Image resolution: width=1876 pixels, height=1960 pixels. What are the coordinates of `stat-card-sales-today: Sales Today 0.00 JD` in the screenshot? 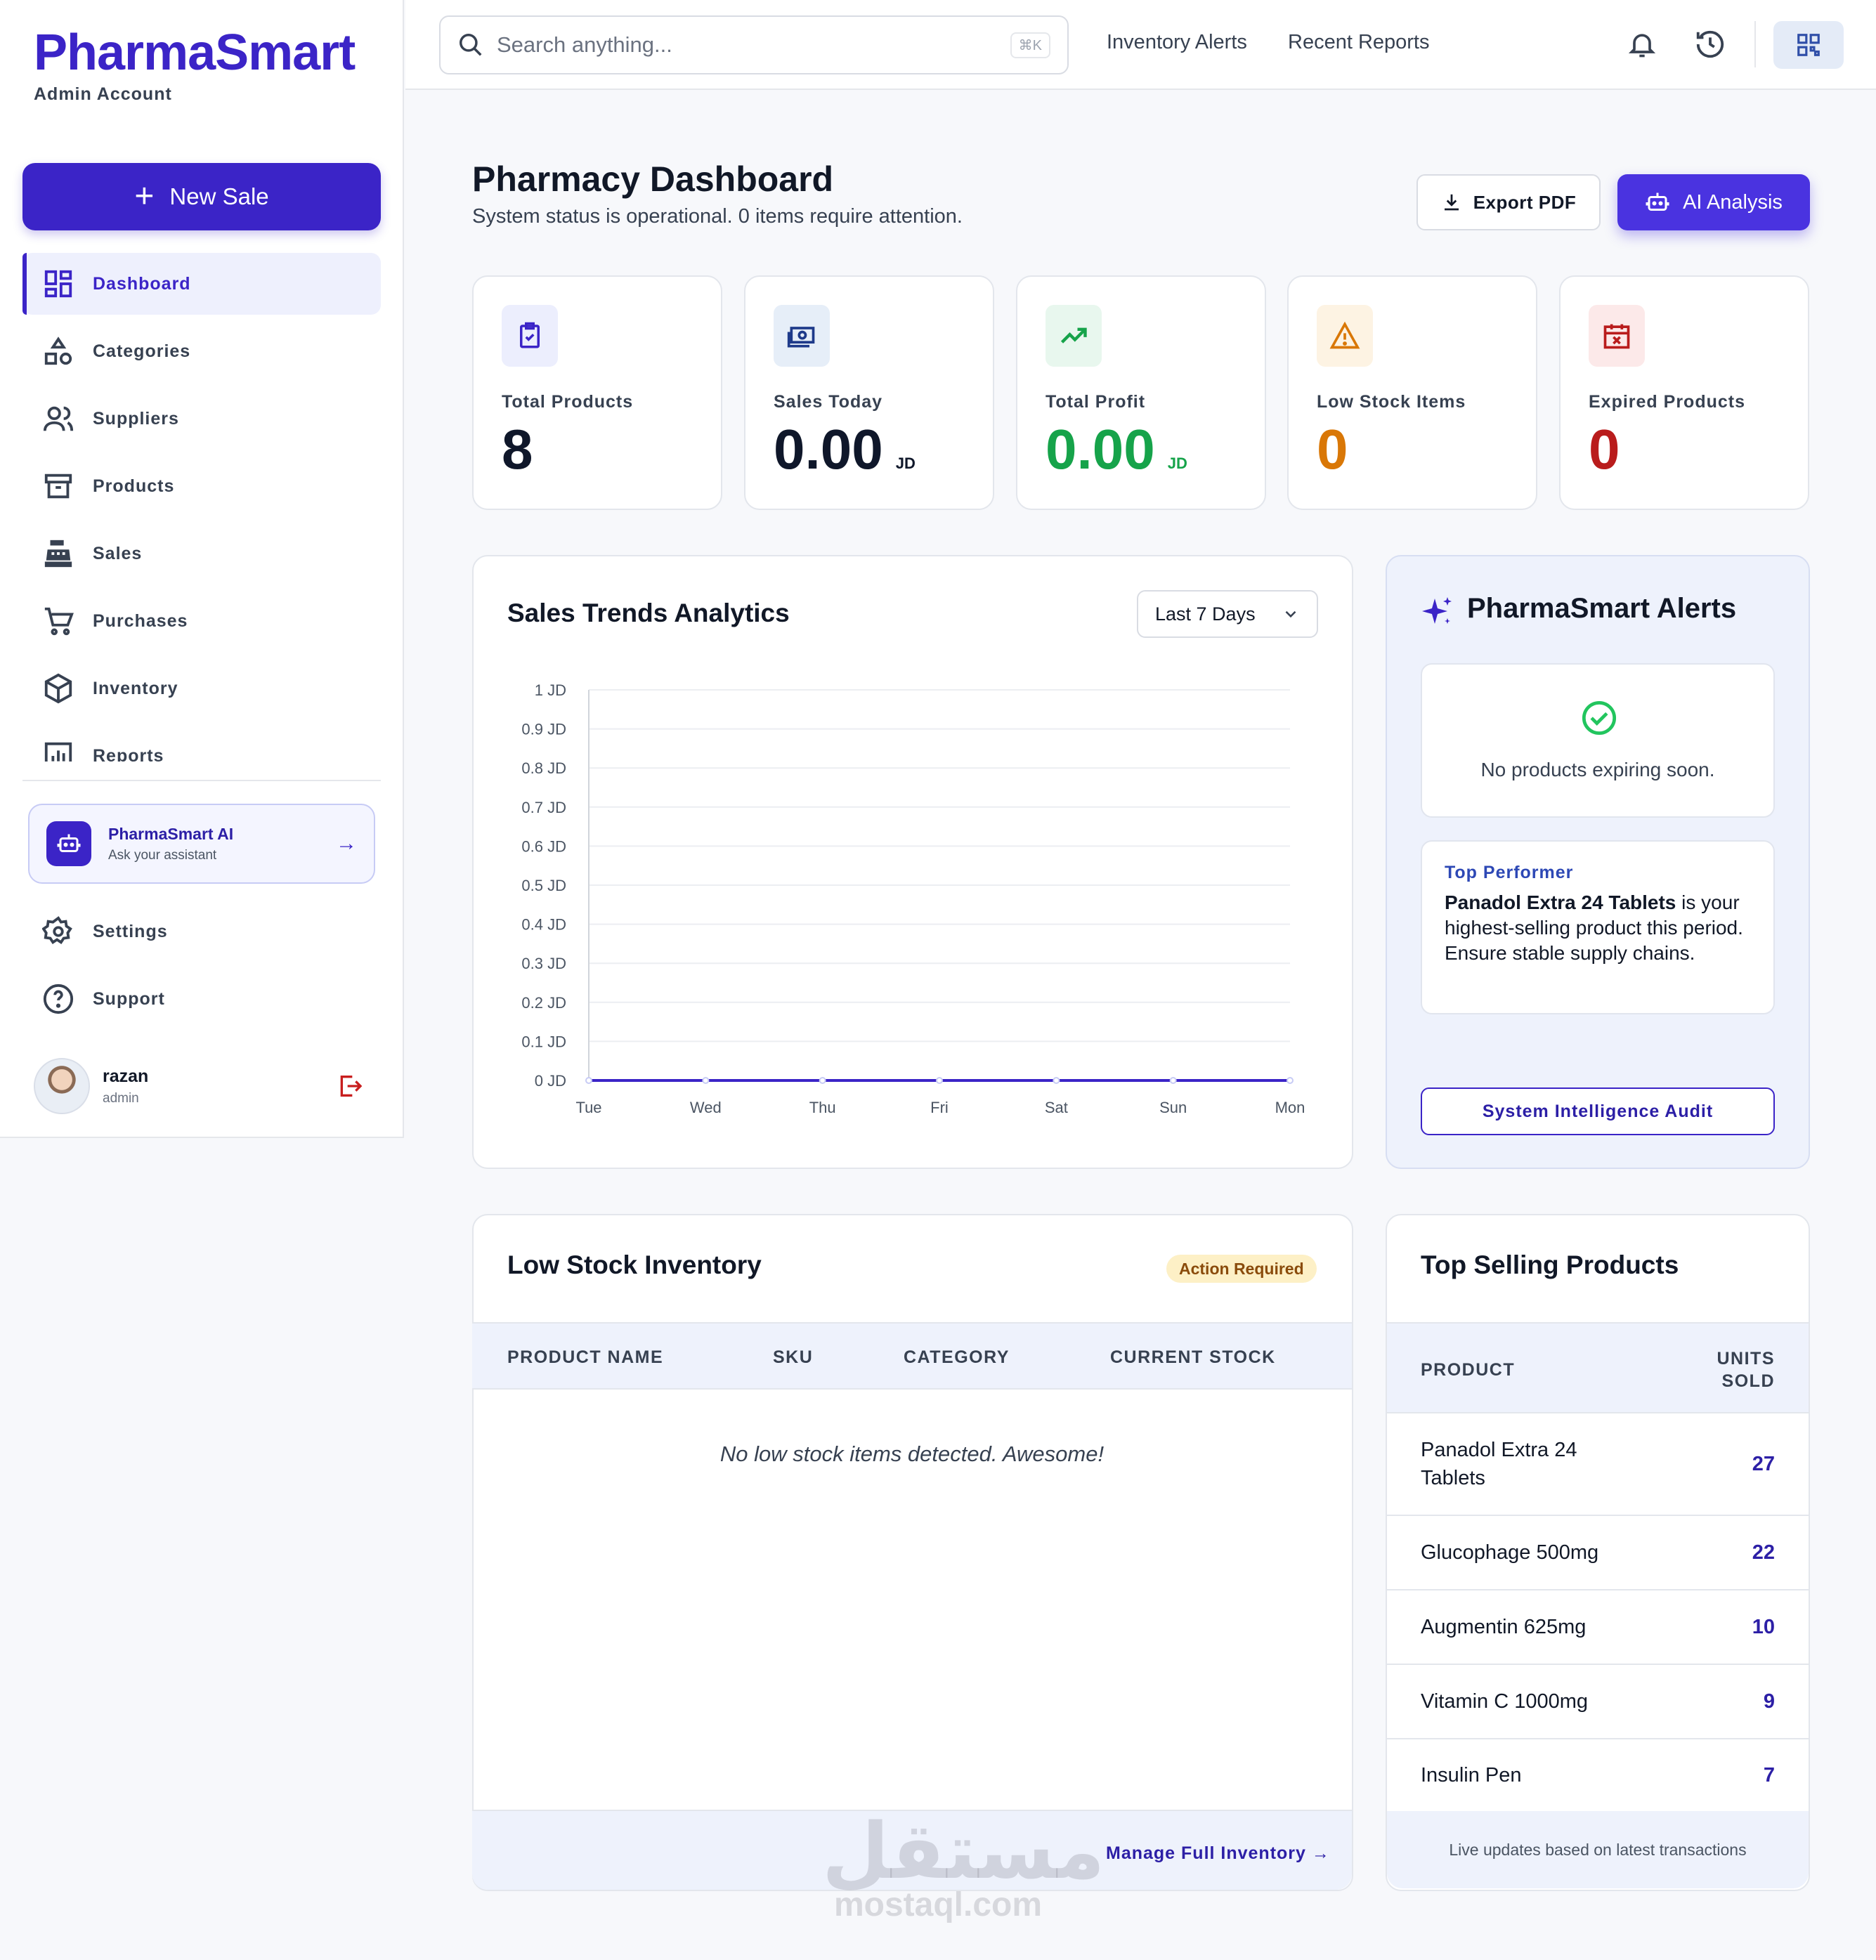 It's located at (869, 392).